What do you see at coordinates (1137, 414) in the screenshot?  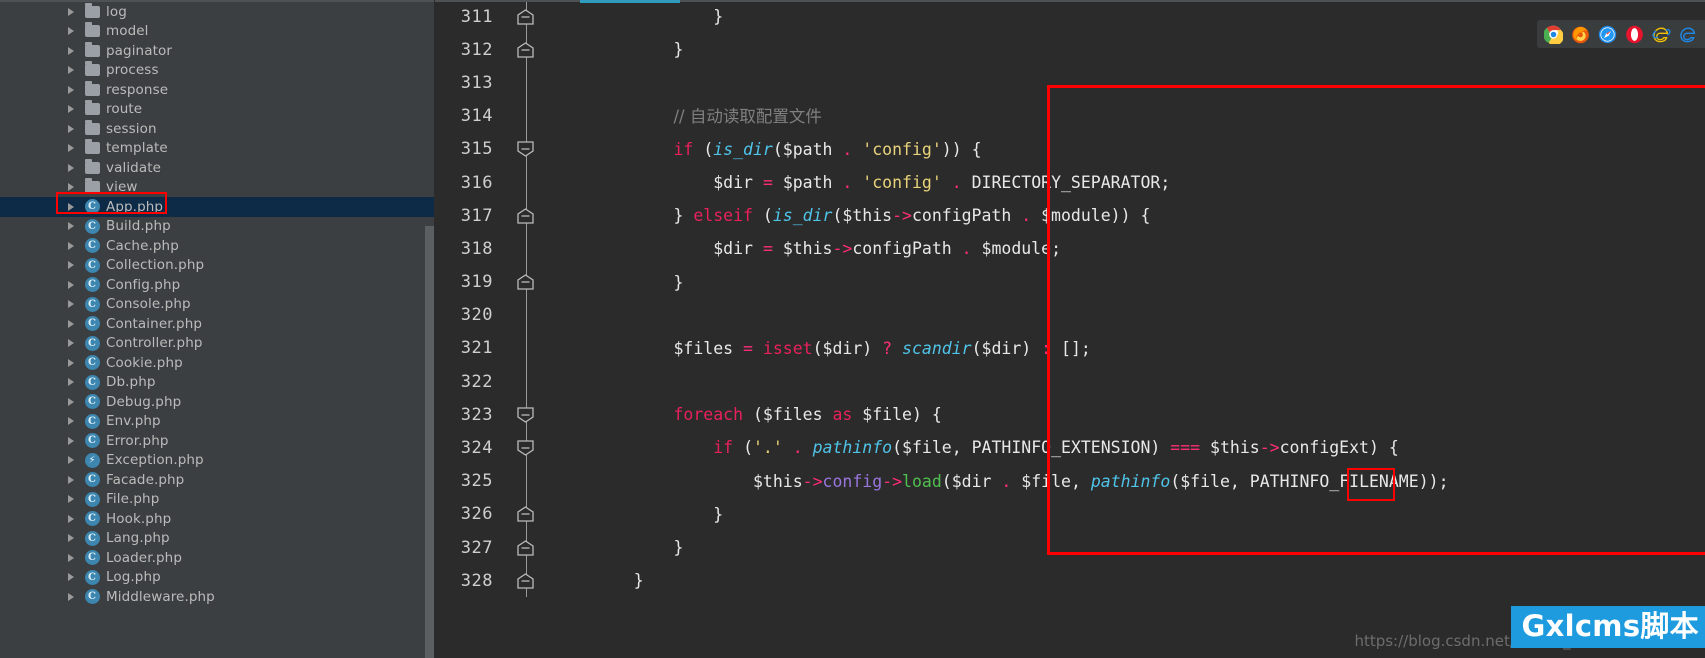 I see `code-line: foreach ($files as $file) {` at bounding box center [1137, 414].